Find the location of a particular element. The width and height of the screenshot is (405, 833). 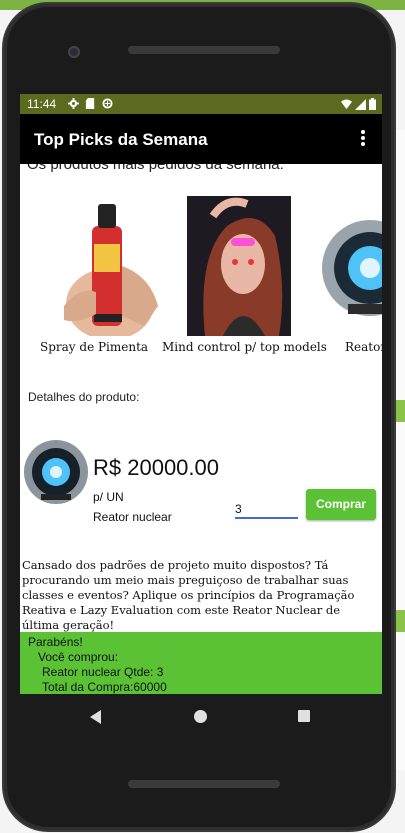

navigation-bar is located at coordinates (201, 717).